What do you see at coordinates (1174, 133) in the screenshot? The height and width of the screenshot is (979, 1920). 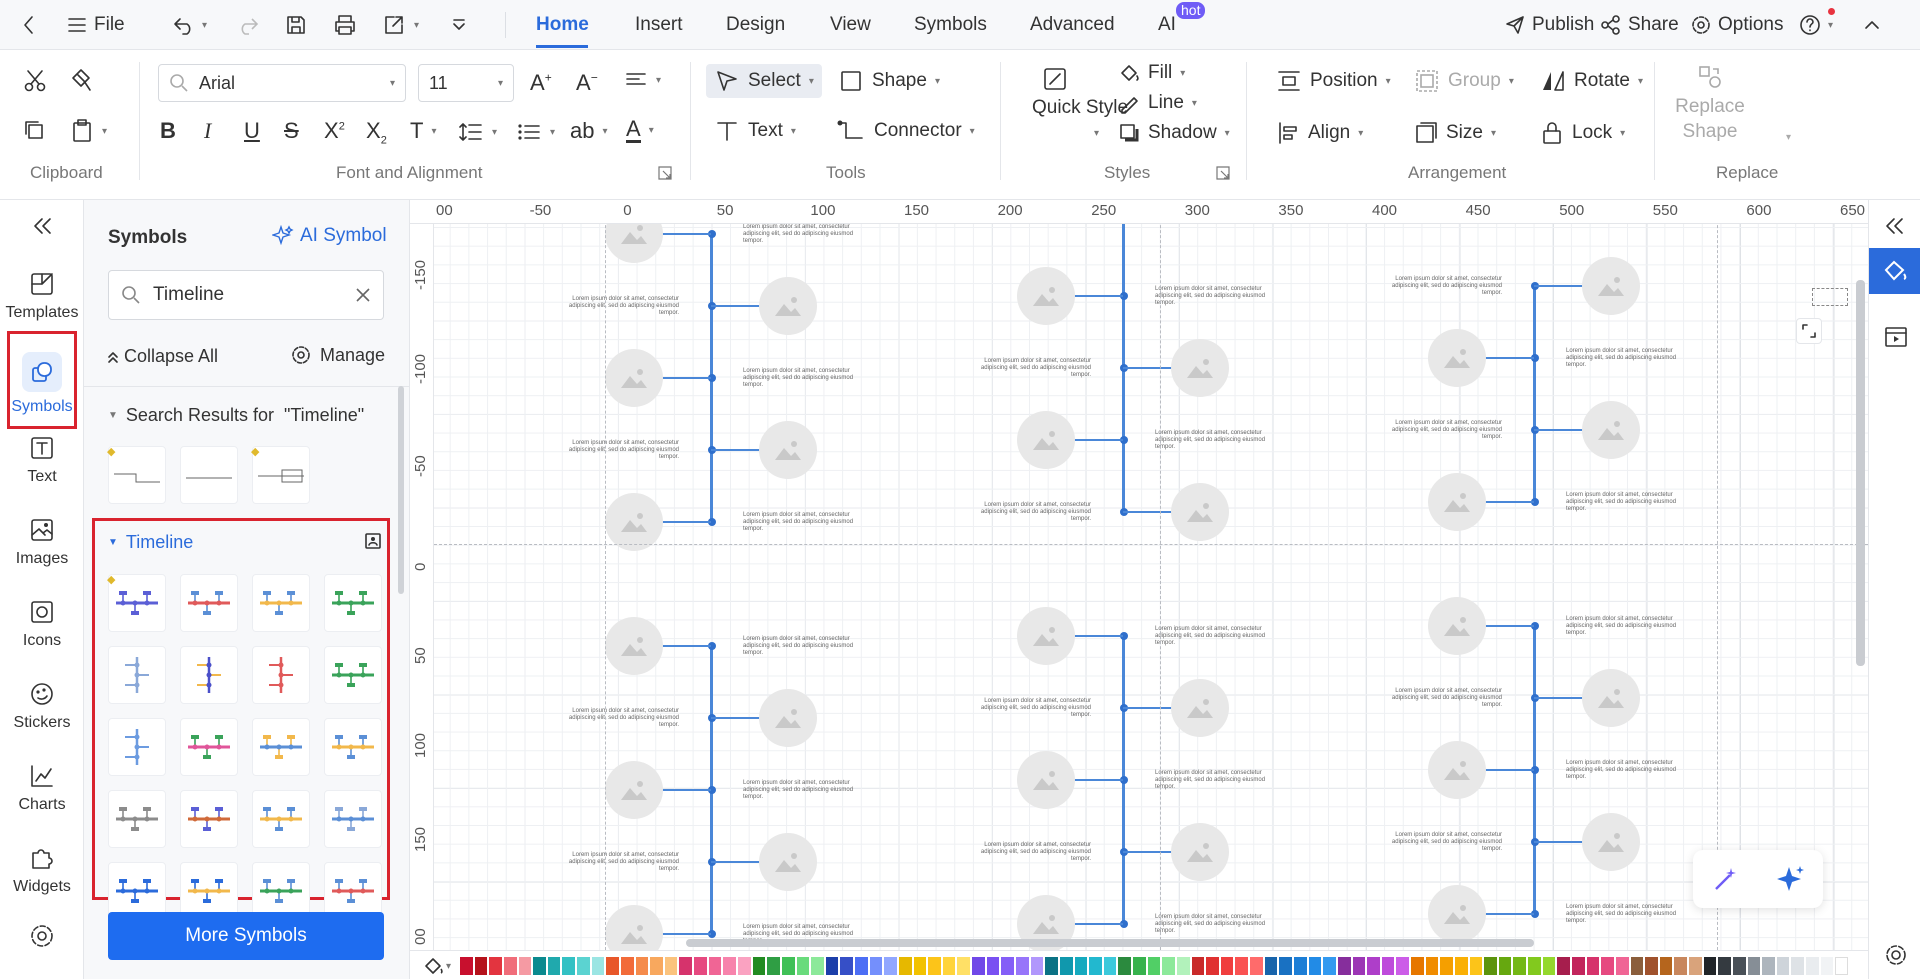 I see `shadow-button: Shadow ▾` at bounding box center [1174, 133].